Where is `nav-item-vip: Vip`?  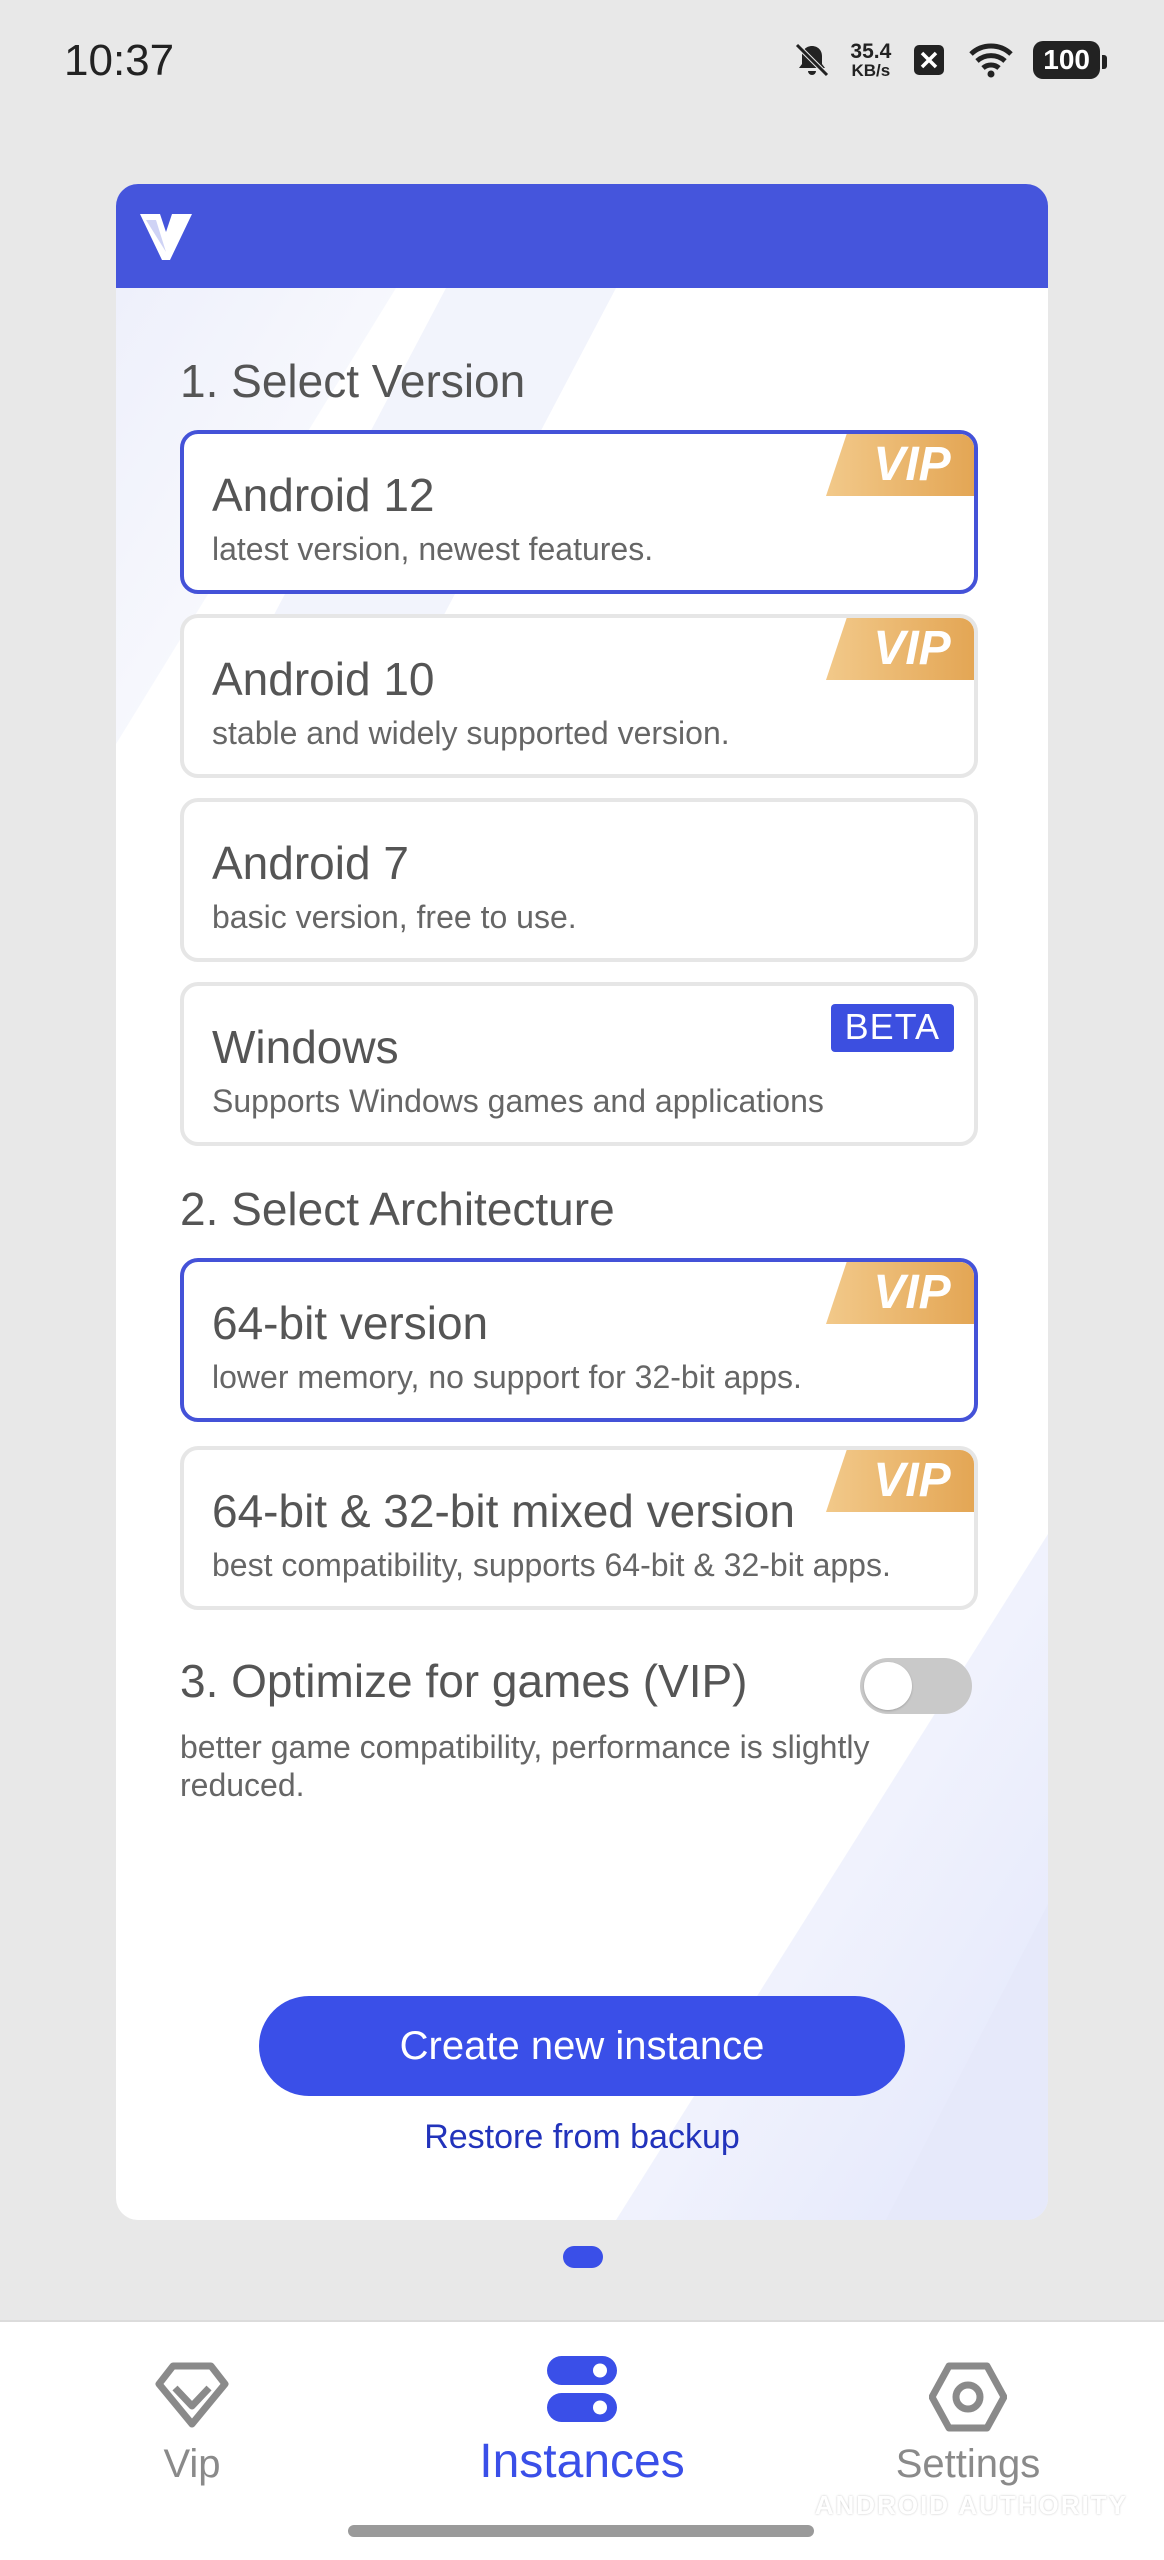
nav-item-vip: Vip is located at coordinates (192, 2422).